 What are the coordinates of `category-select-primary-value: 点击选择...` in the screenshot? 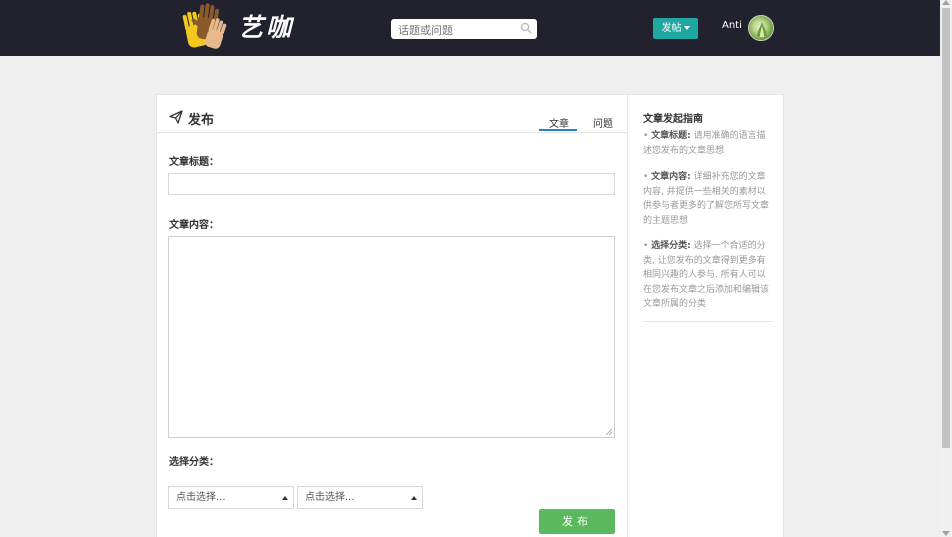 It's located at (201, 497).